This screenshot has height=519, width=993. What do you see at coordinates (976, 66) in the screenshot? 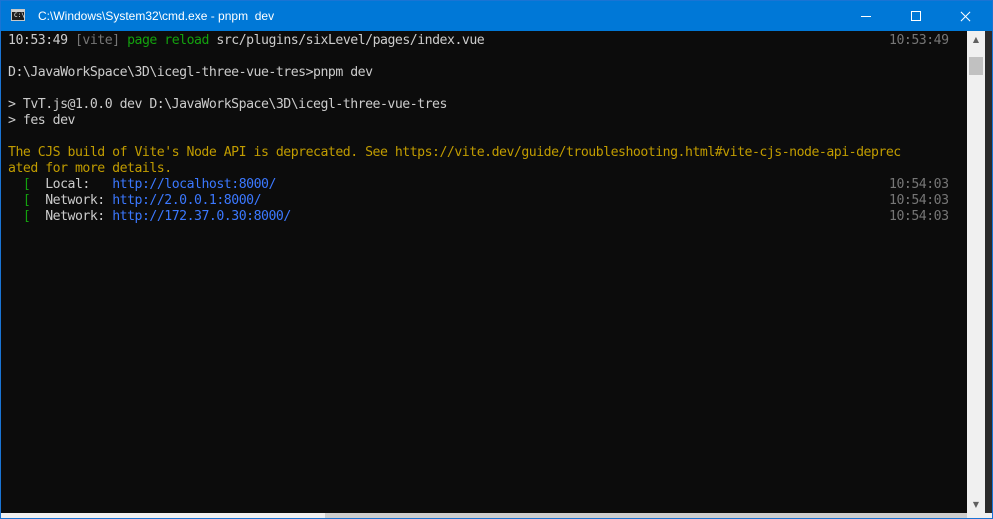
I see `scroll-thumb` at bounding box center [976, 66].